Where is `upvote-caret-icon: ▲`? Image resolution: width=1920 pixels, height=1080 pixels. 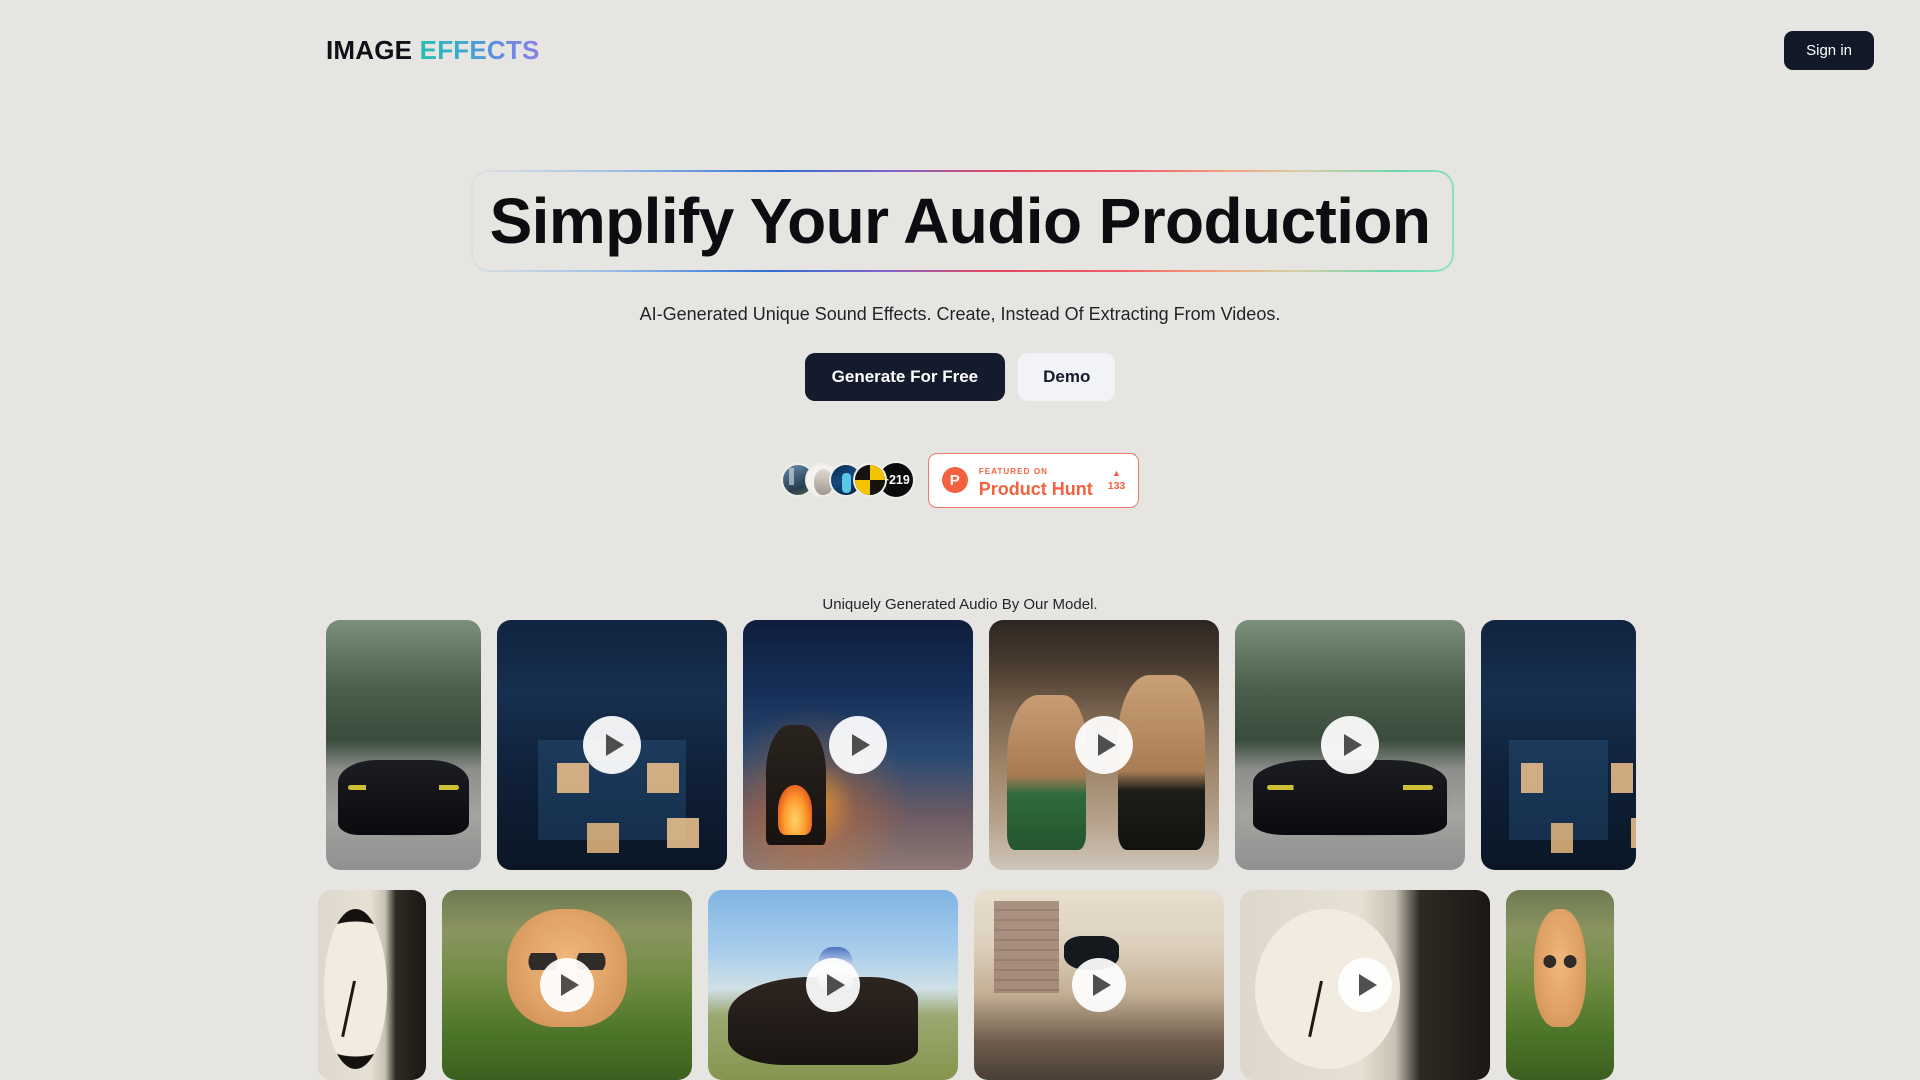
upvote-caret-icon: ▲ is located at coordinates (1116, 472).